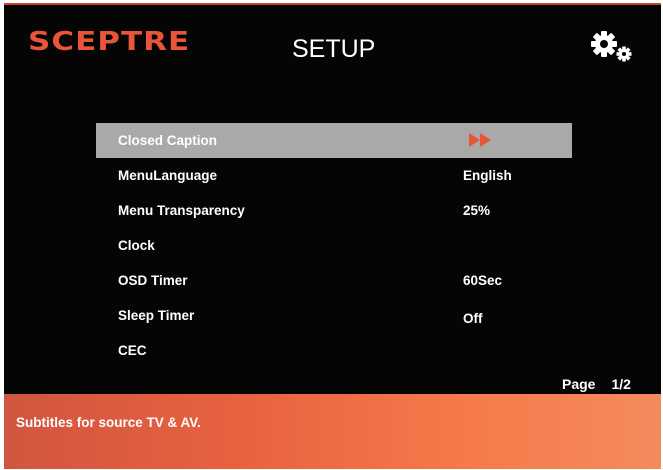  Describe the element at coordinates (156, 315) in the screenshot. I see `menu-item-label: Sleep Timer` at that location.